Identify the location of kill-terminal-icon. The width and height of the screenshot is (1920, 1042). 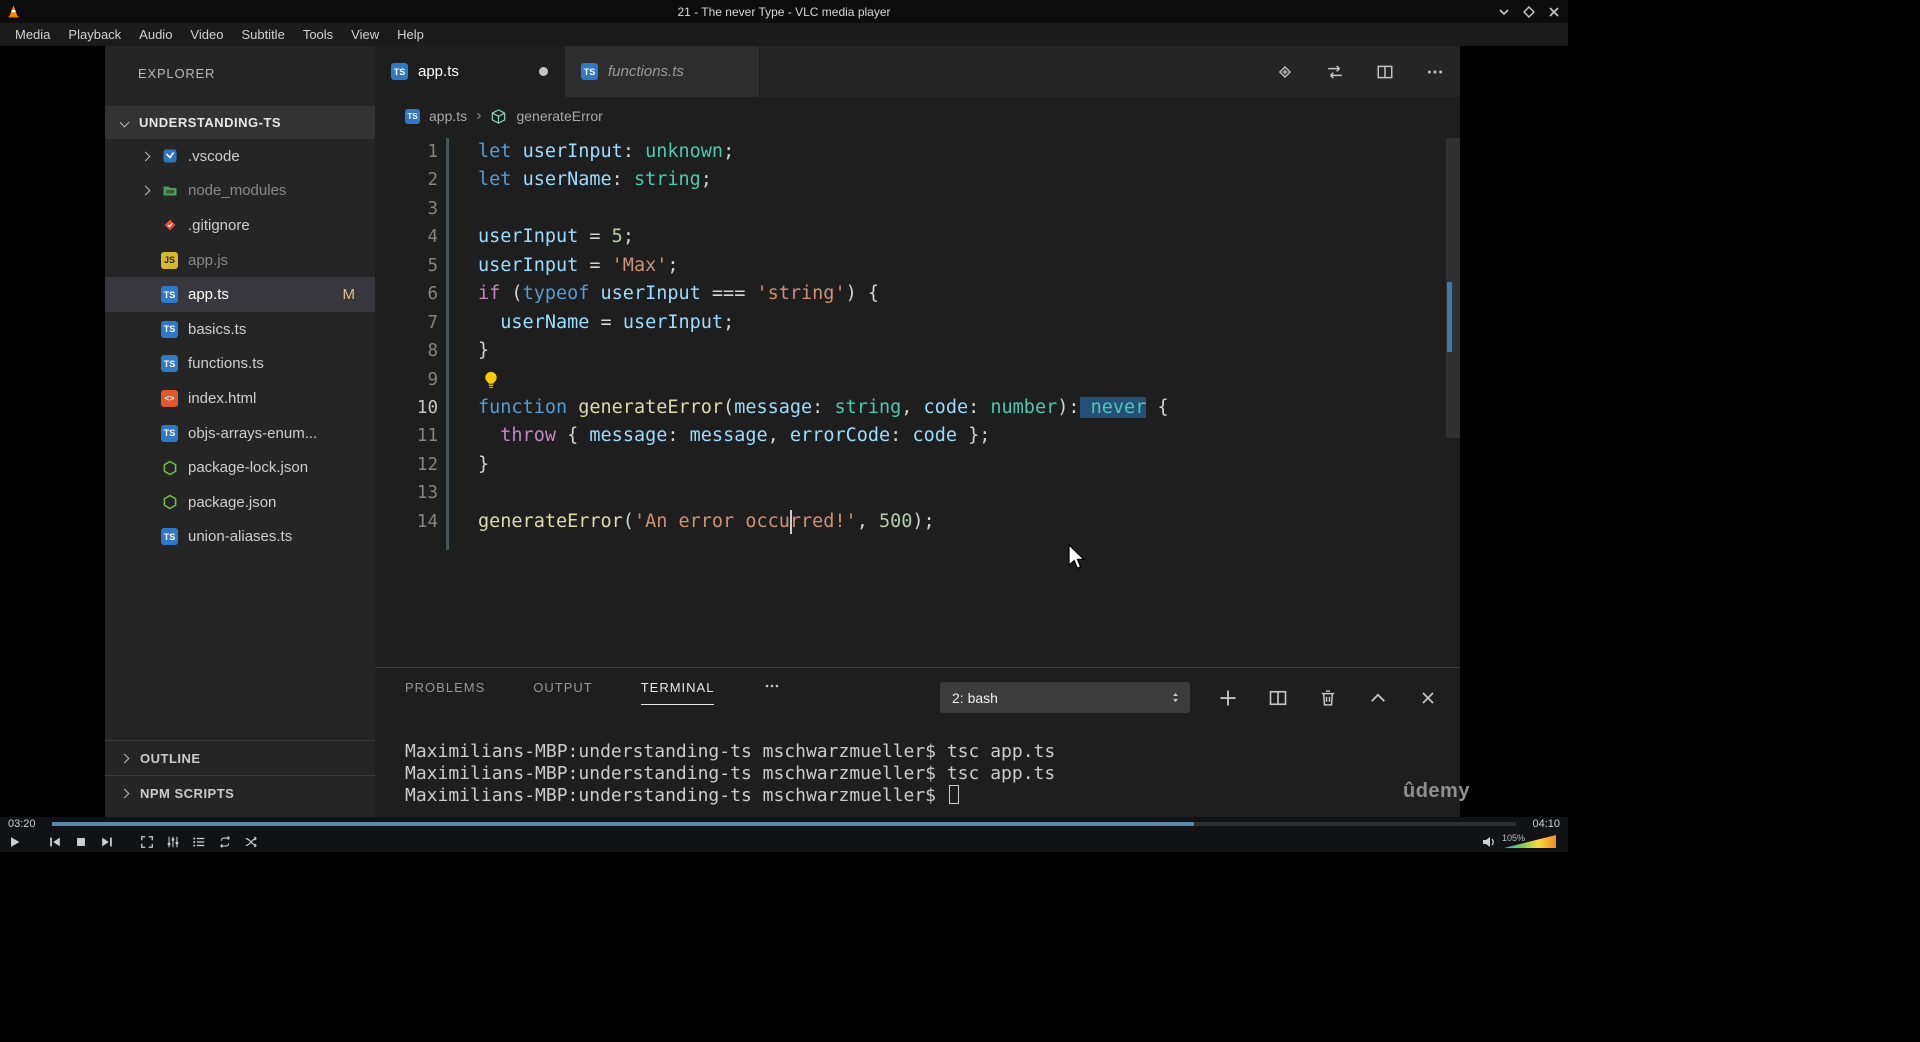
(1328, 698).